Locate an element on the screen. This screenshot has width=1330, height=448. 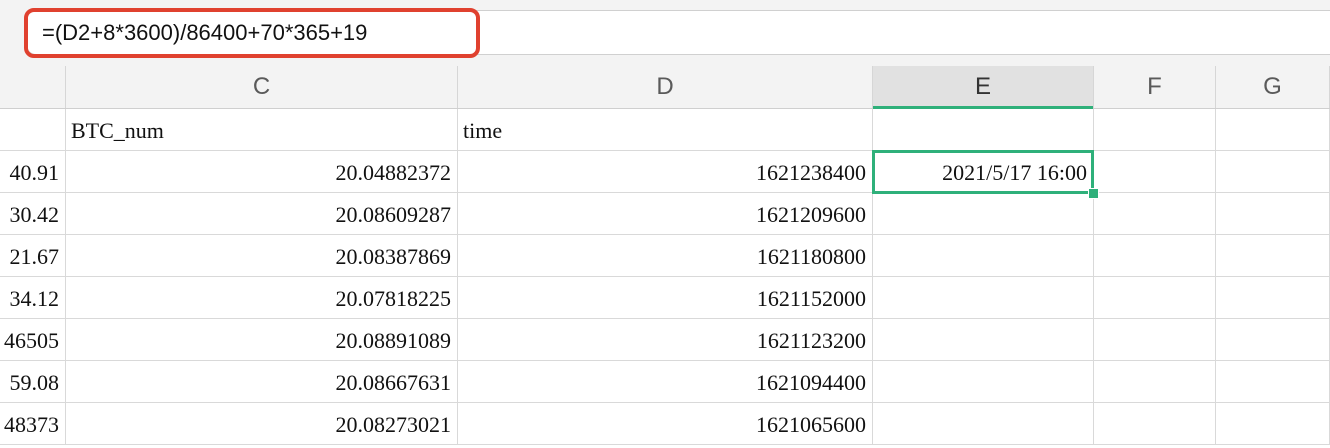
table-row: BTC_num time is located at coordinates (665, 130).